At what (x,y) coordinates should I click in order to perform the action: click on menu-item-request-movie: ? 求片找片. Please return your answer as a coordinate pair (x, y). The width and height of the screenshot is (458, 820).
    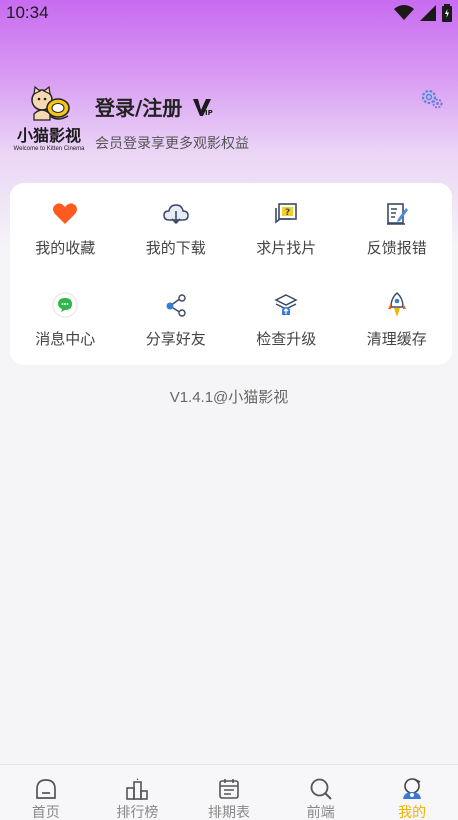
    Looking at the image, I should click on (286, 228).